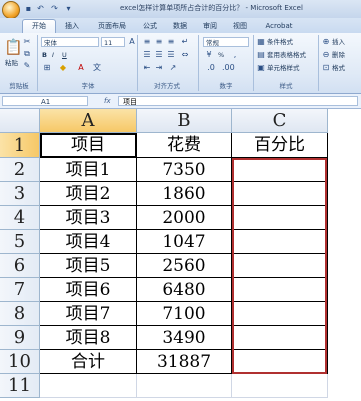 Image resolution: width=361 pixels, height=401 pixels. I want to click on table-format-button: 套用表格格式, so click(286, 55).